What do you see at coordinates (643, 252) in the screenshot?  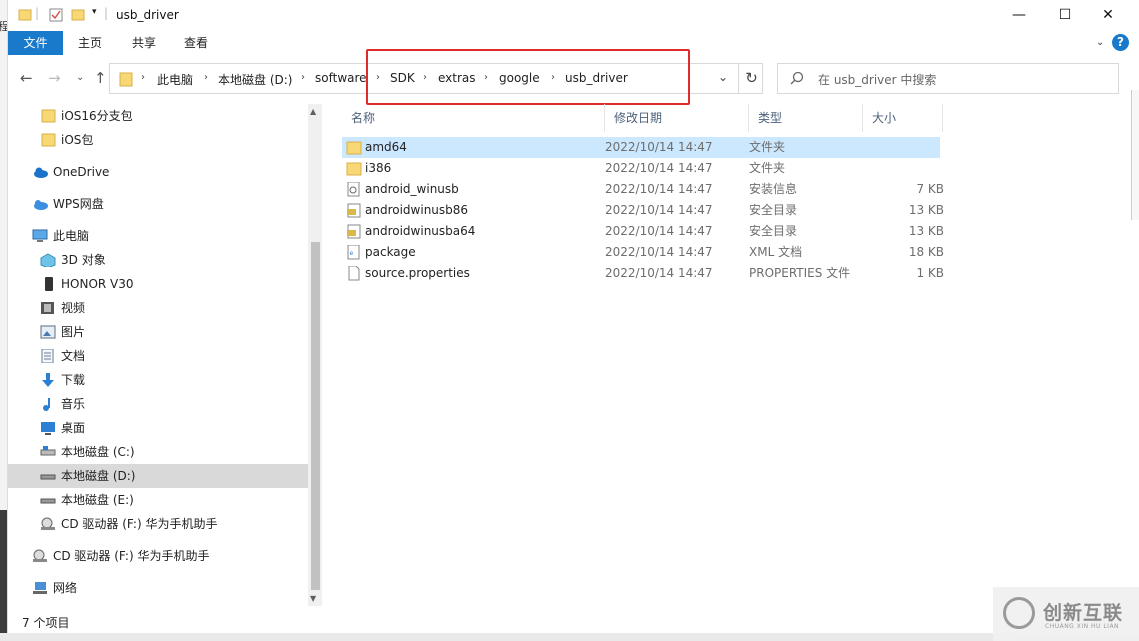 I see `file-row: e package 2022/10/14 14:47 XML 文档 18 KB` at bounding box center [643, 252].